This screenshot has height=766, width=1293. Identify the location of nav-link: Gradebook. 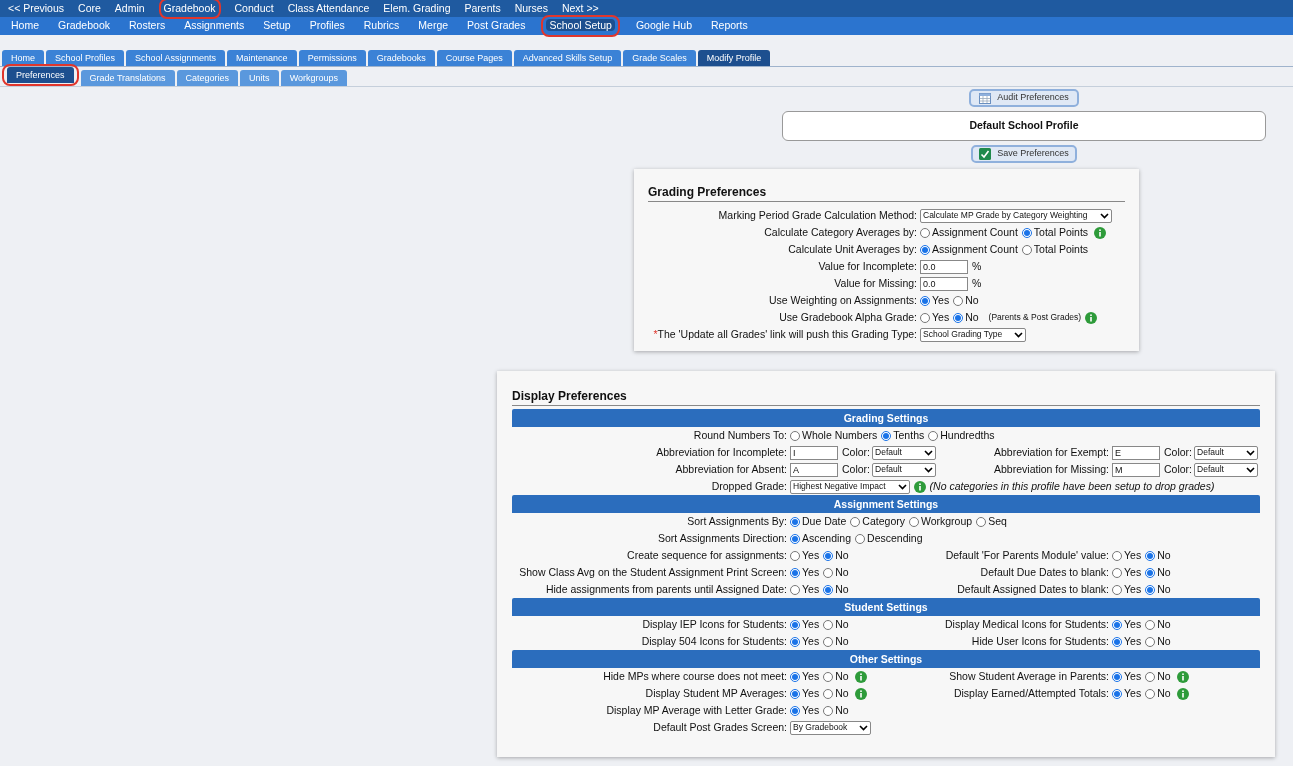
(189, 7).